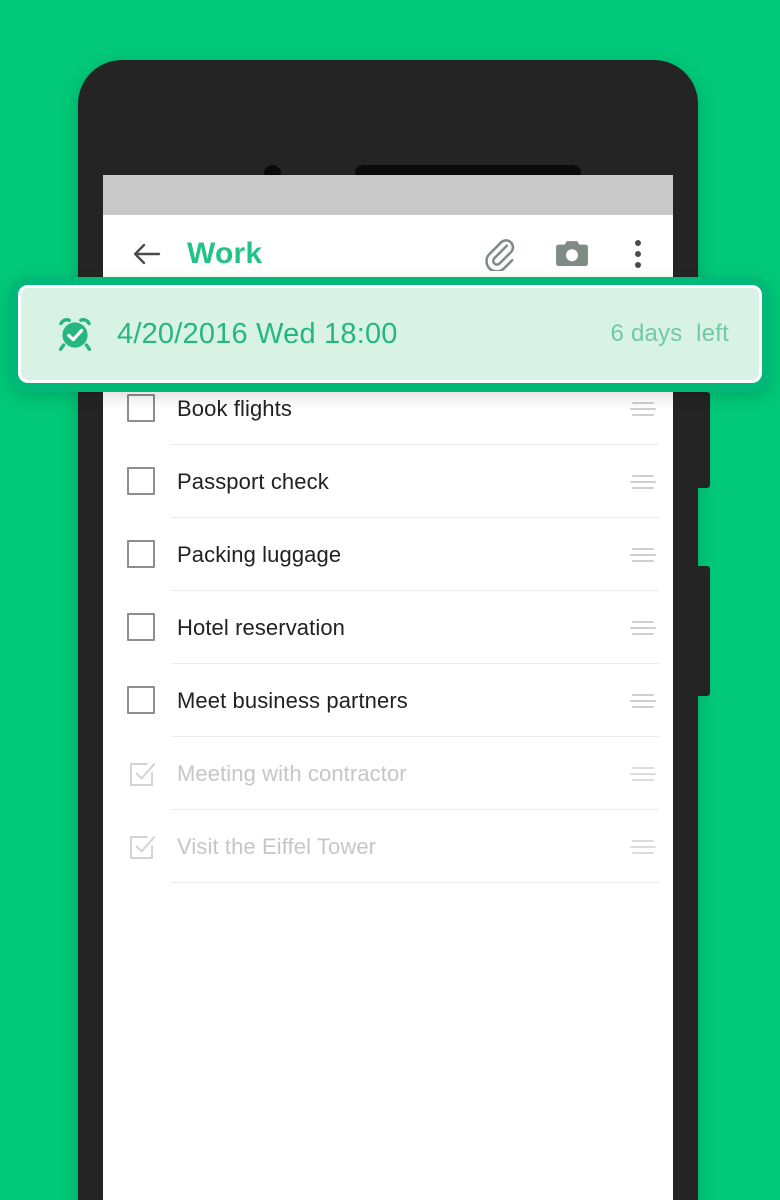  What do you see at coordinates (388, 846) in the screenshot?
I see `task-row: Visit the Eiffel Tower` at bounding box center [388, 846].